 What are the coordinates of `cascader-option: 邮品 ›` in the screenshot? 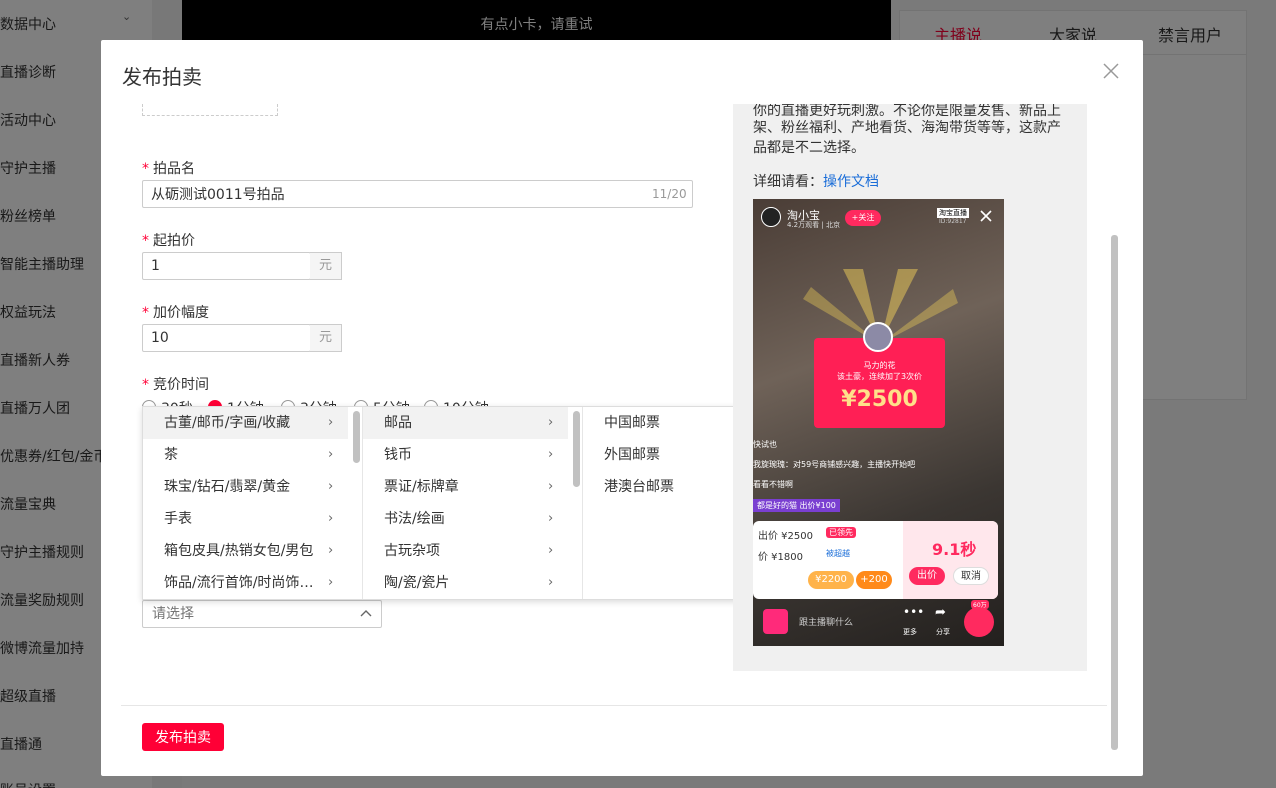 It's located at (465, 423).